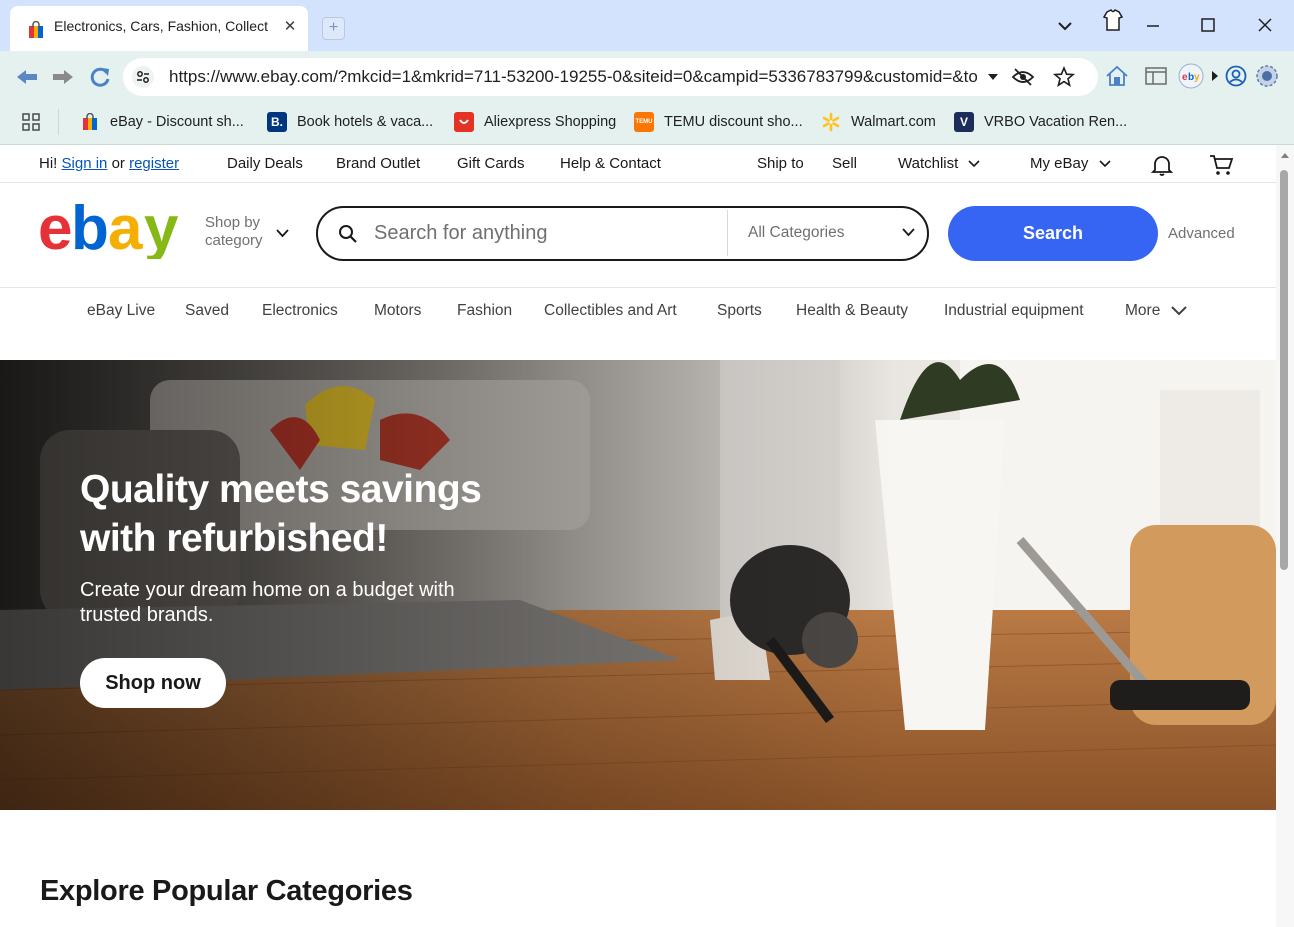 The height and width of the screenshot is (927, 1294). What do you see at coordinates (290, 27) in the screenshot?
I see `tab-close-icon: ✕` at bounding box center [290, 27].